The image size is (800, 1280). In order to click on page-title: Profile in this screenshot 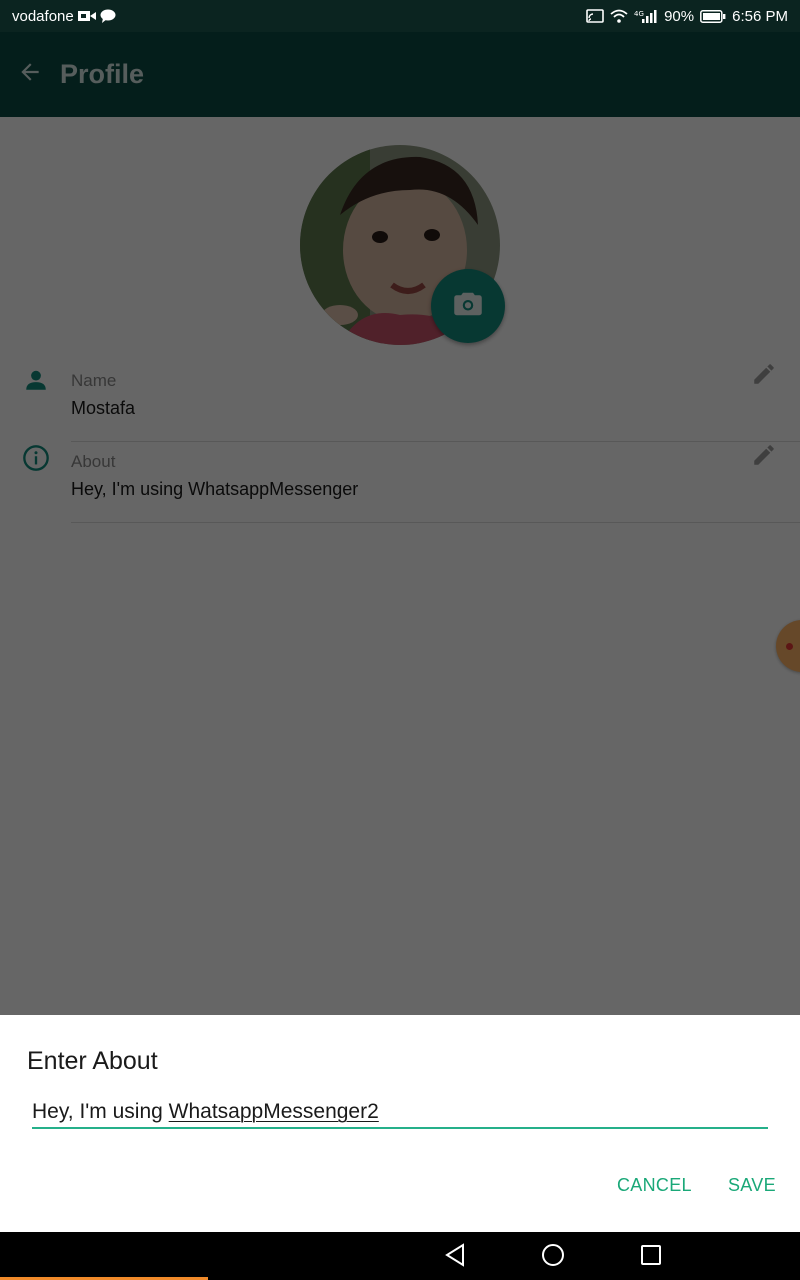, I will do `click(102, 74)`.